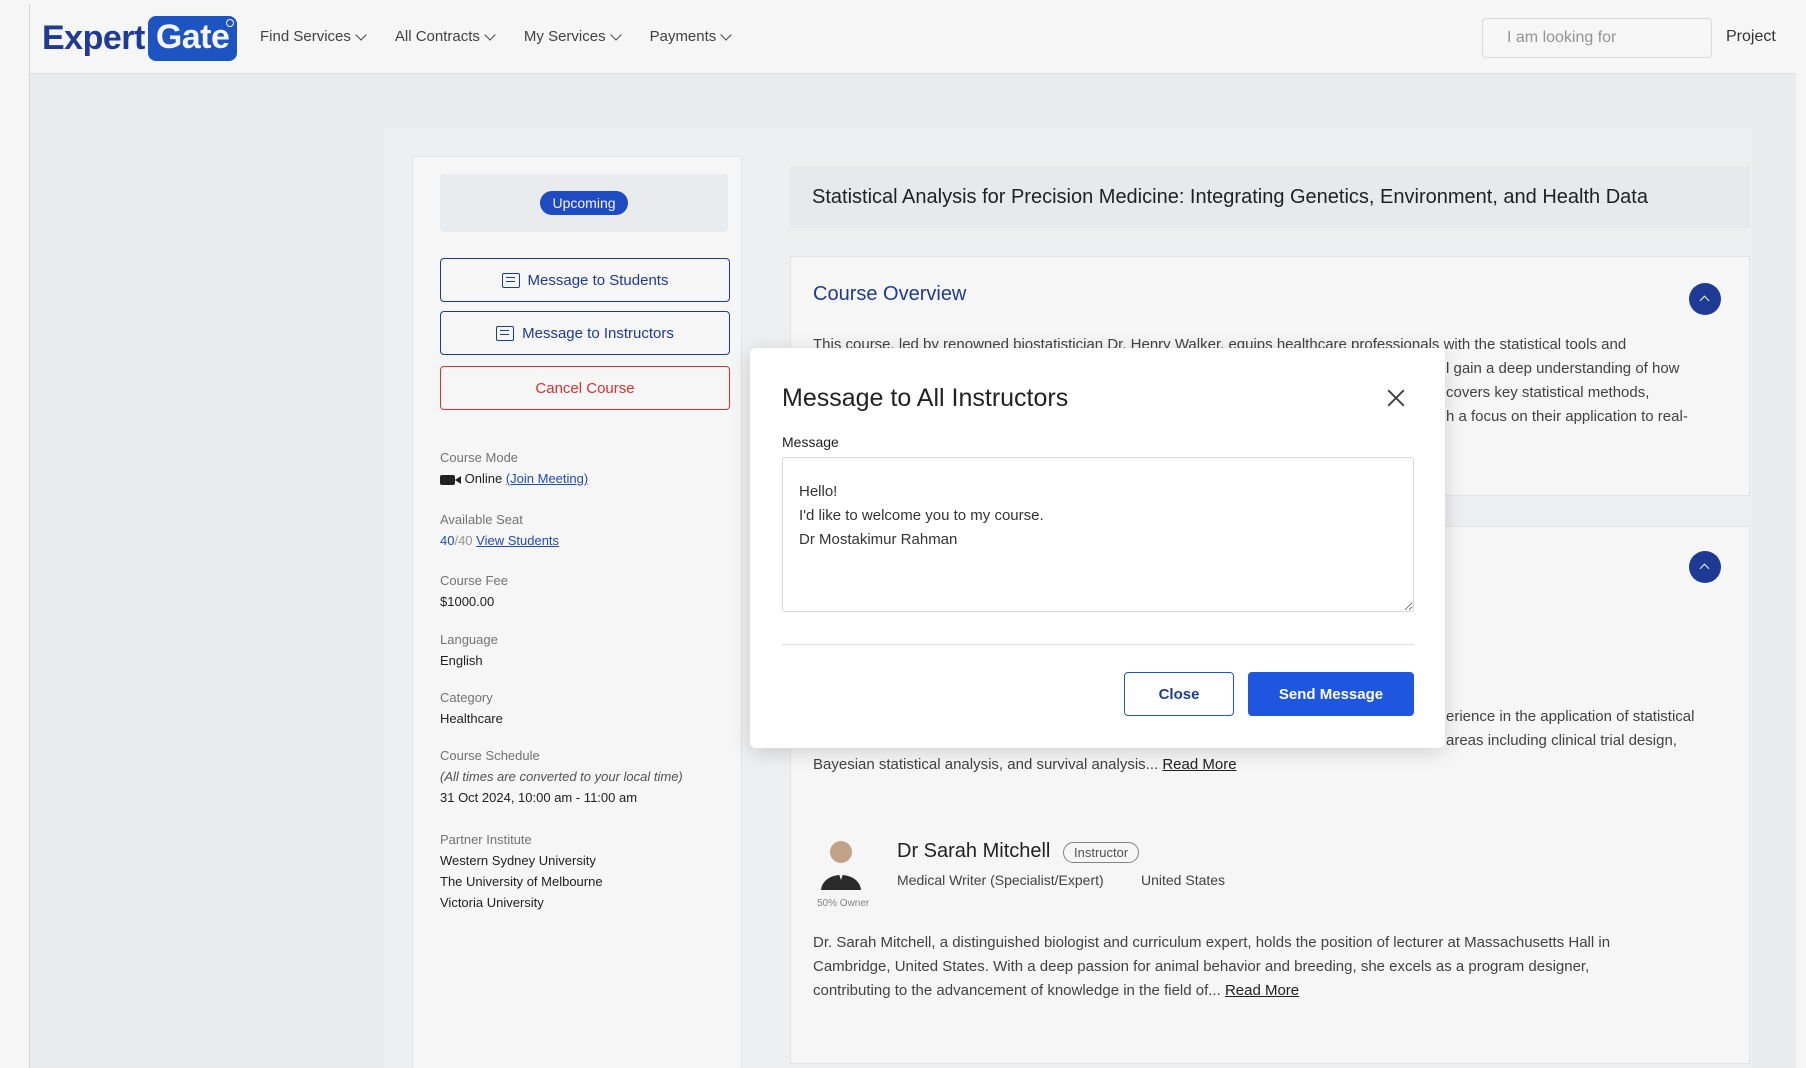 This screenshot has height=1068, width=1806. Describe the element at coordinates (1396, 398) in the screenshot. I see `close-icon` at that location.